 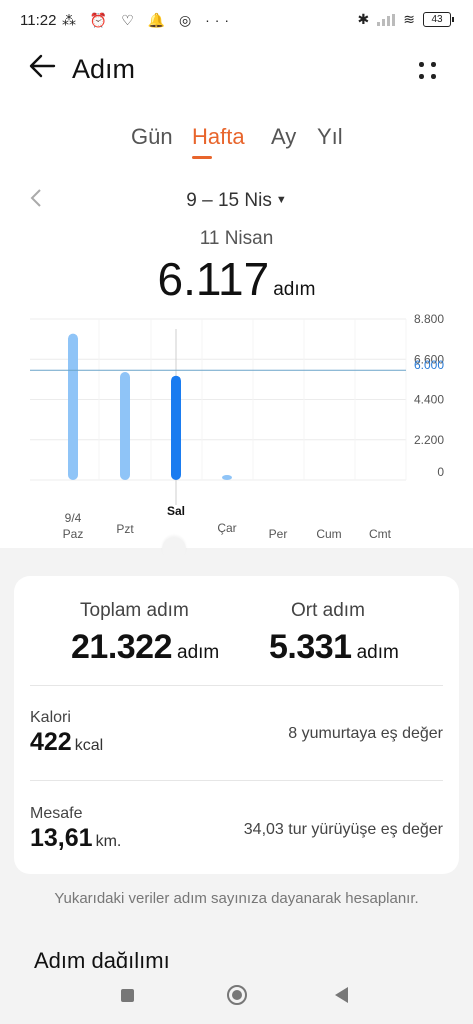 I want to click on total-steps: 21.322 adım, so click(x=145, y=647).